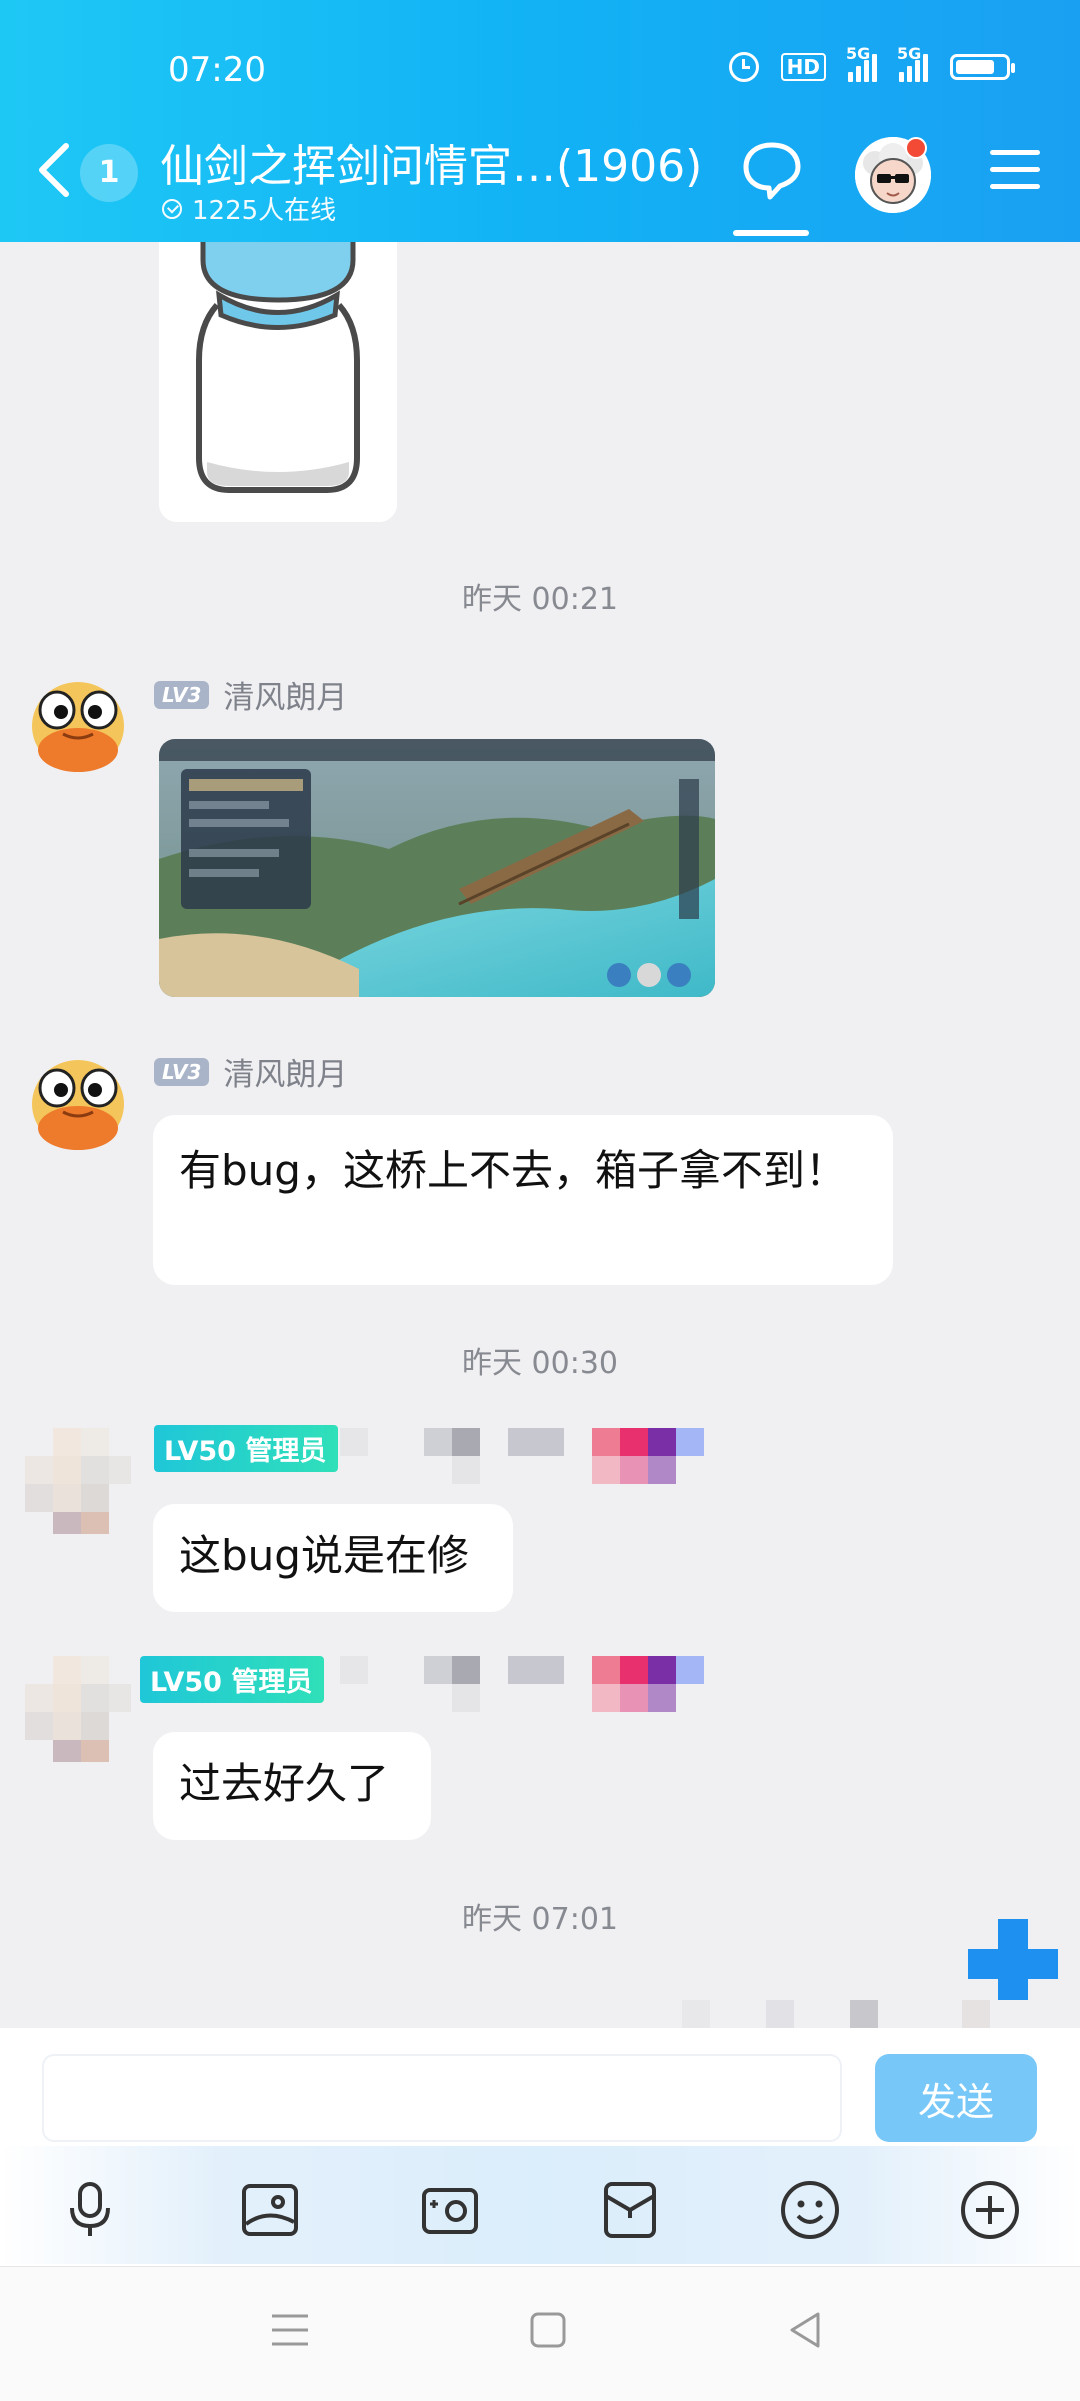 This screenshot has height=2401, width=1080. I want to click on menu-lines-icon, so click(290, 2330).